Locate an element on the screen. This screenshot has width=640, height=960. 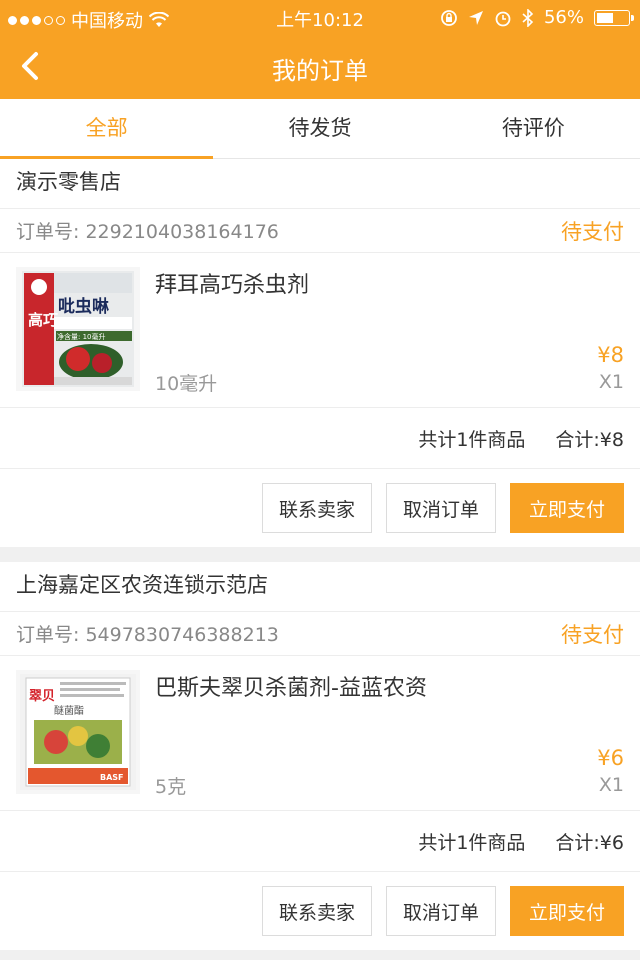
order-total: 合计:¥8 is located at coordinates (589, 439).